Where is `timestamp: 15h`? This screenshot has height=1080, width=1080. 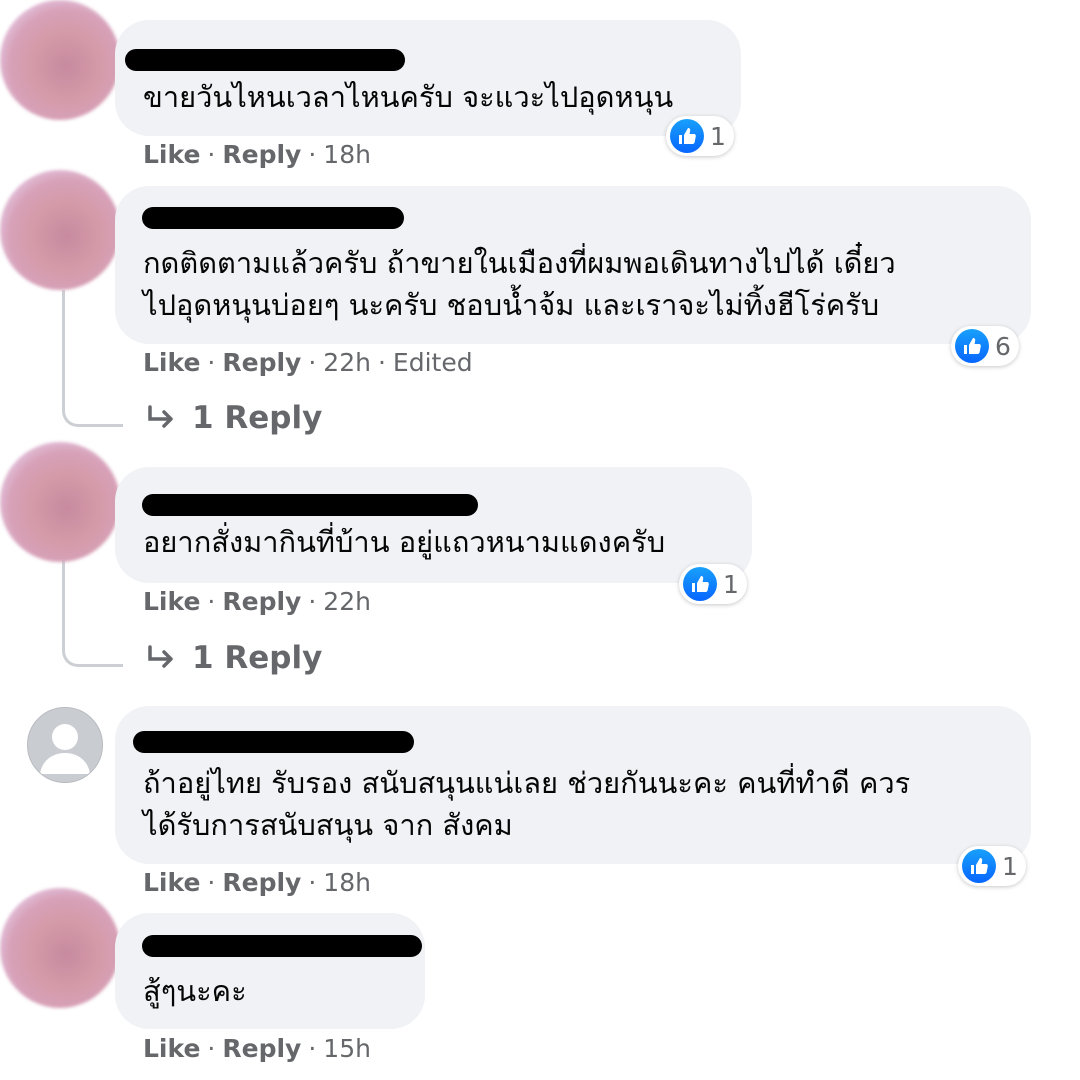 timestamp: 15h is located at coordinates (347, 1048).